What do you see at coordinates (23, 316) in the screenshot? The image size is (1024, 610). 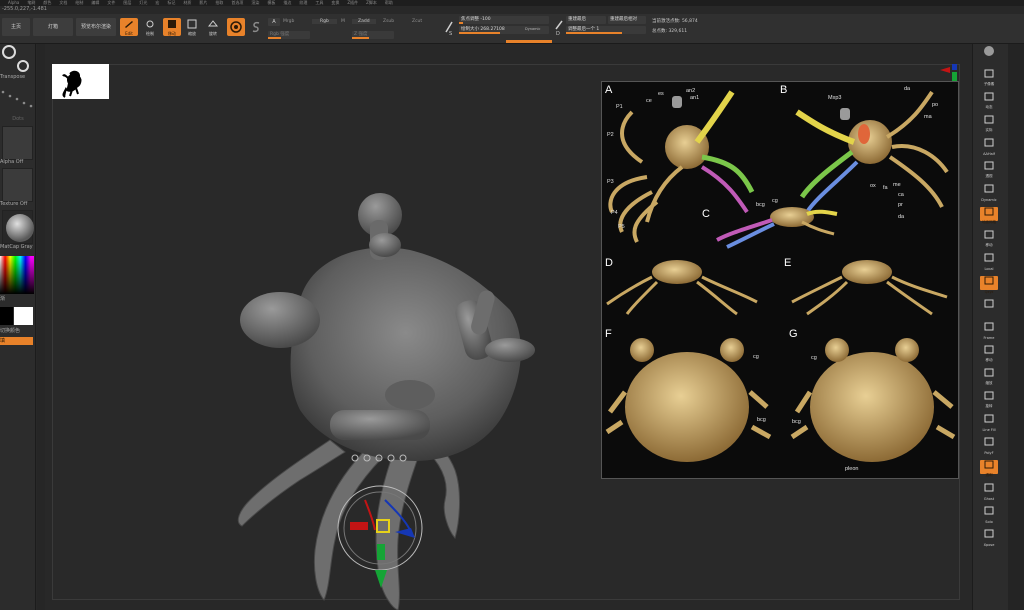 I see `primary-color-swatch` at bounding box center [23, 316].